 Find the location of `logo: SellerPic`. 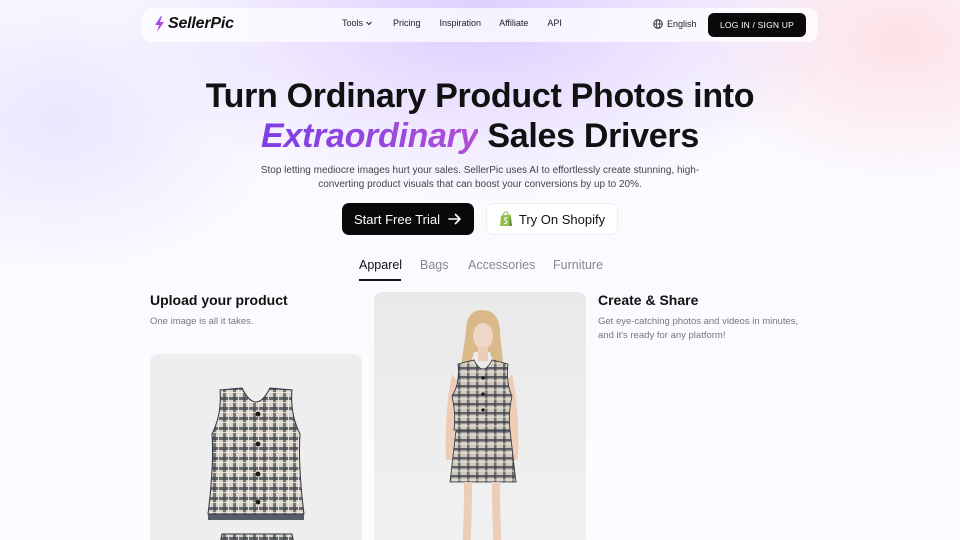

logo: SellerPic is located at coordinates (194, 24).